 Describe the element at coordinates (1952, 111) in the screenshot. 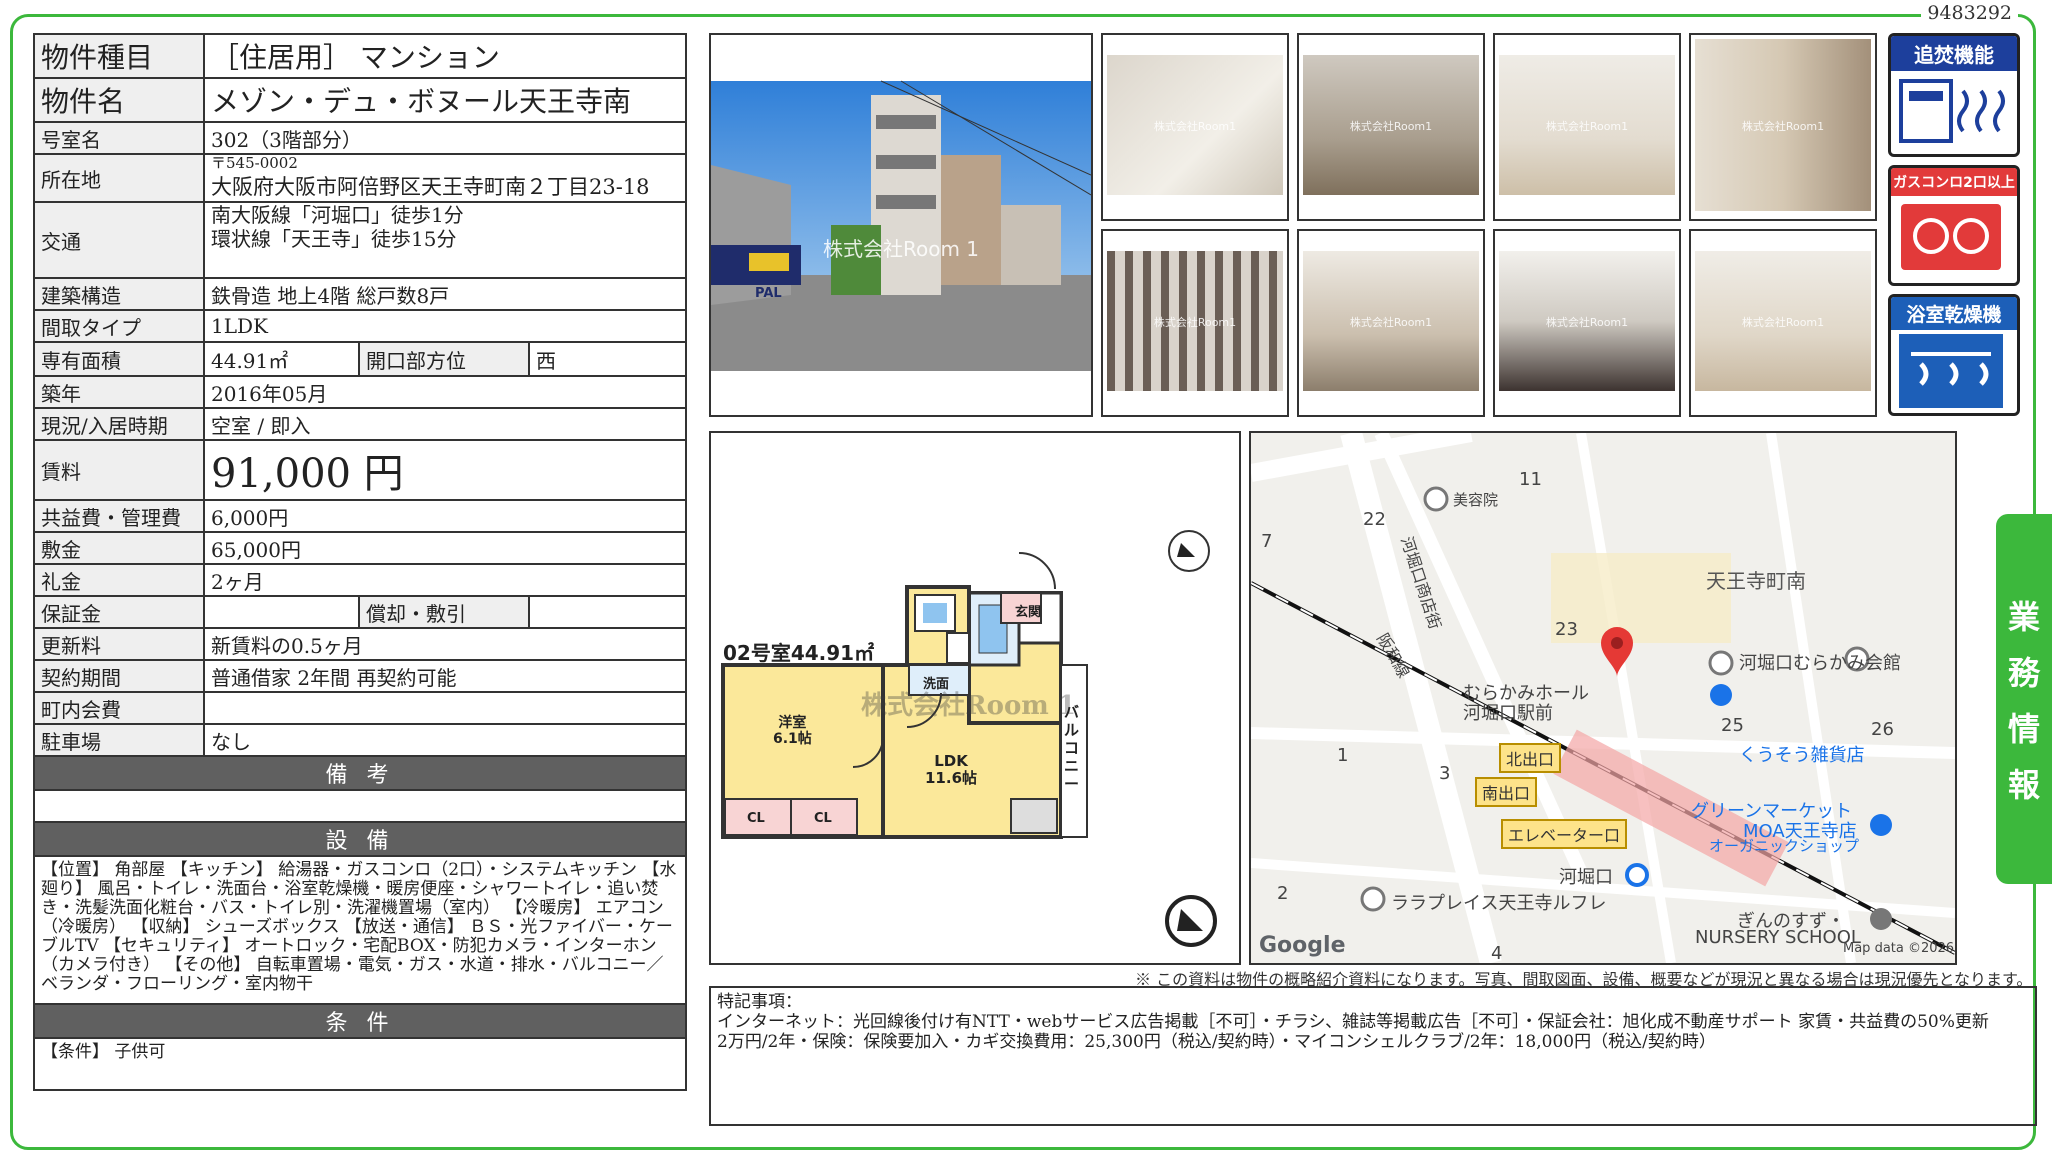

I see `bath-reheat-icon` at that location.